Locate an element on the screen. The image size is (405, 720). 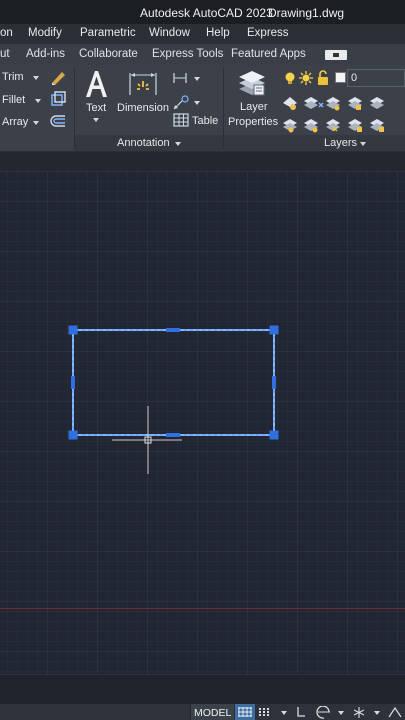
fillet-button: Fillet is located at coordinates (13, 100).